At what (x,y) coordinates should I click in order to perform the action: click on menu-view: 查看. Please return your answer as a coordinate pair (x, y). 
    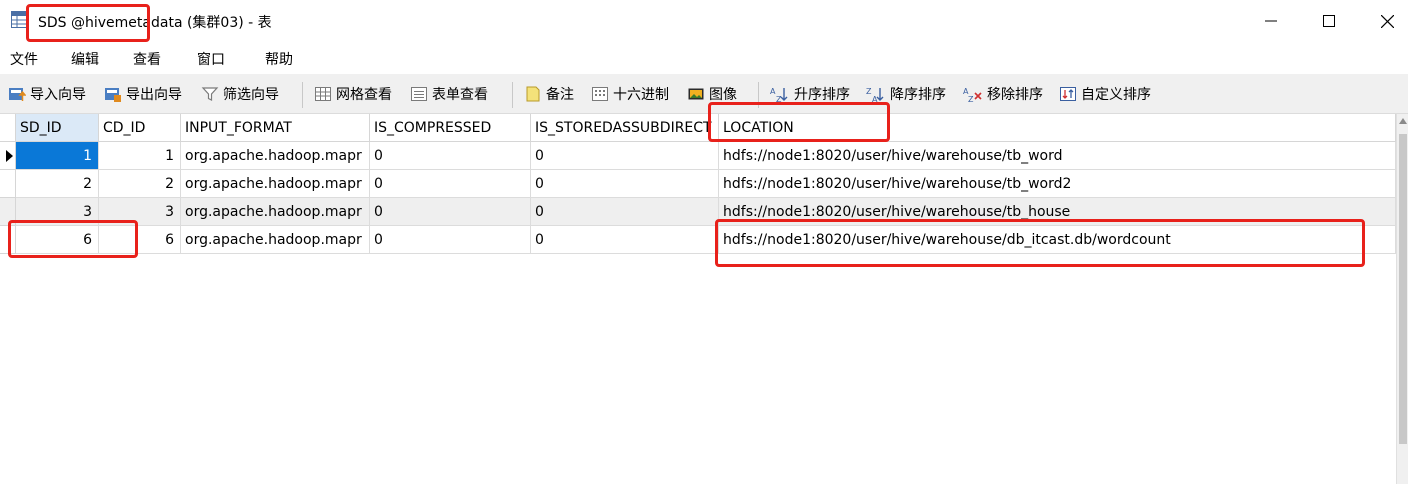
    Looking at the image, I should click on (147, 59).